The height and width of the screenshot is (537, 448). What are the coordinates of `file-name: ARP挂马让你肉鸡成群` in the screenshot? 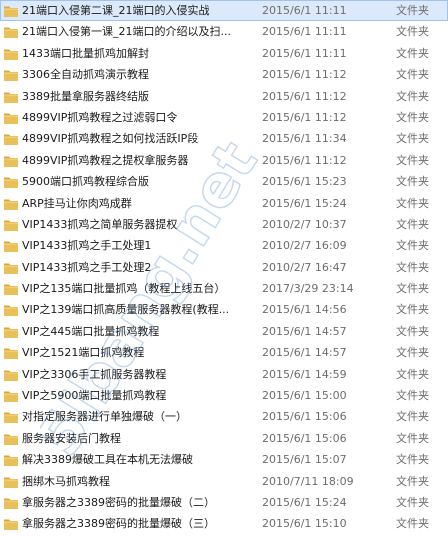 It's located at (77, 203).